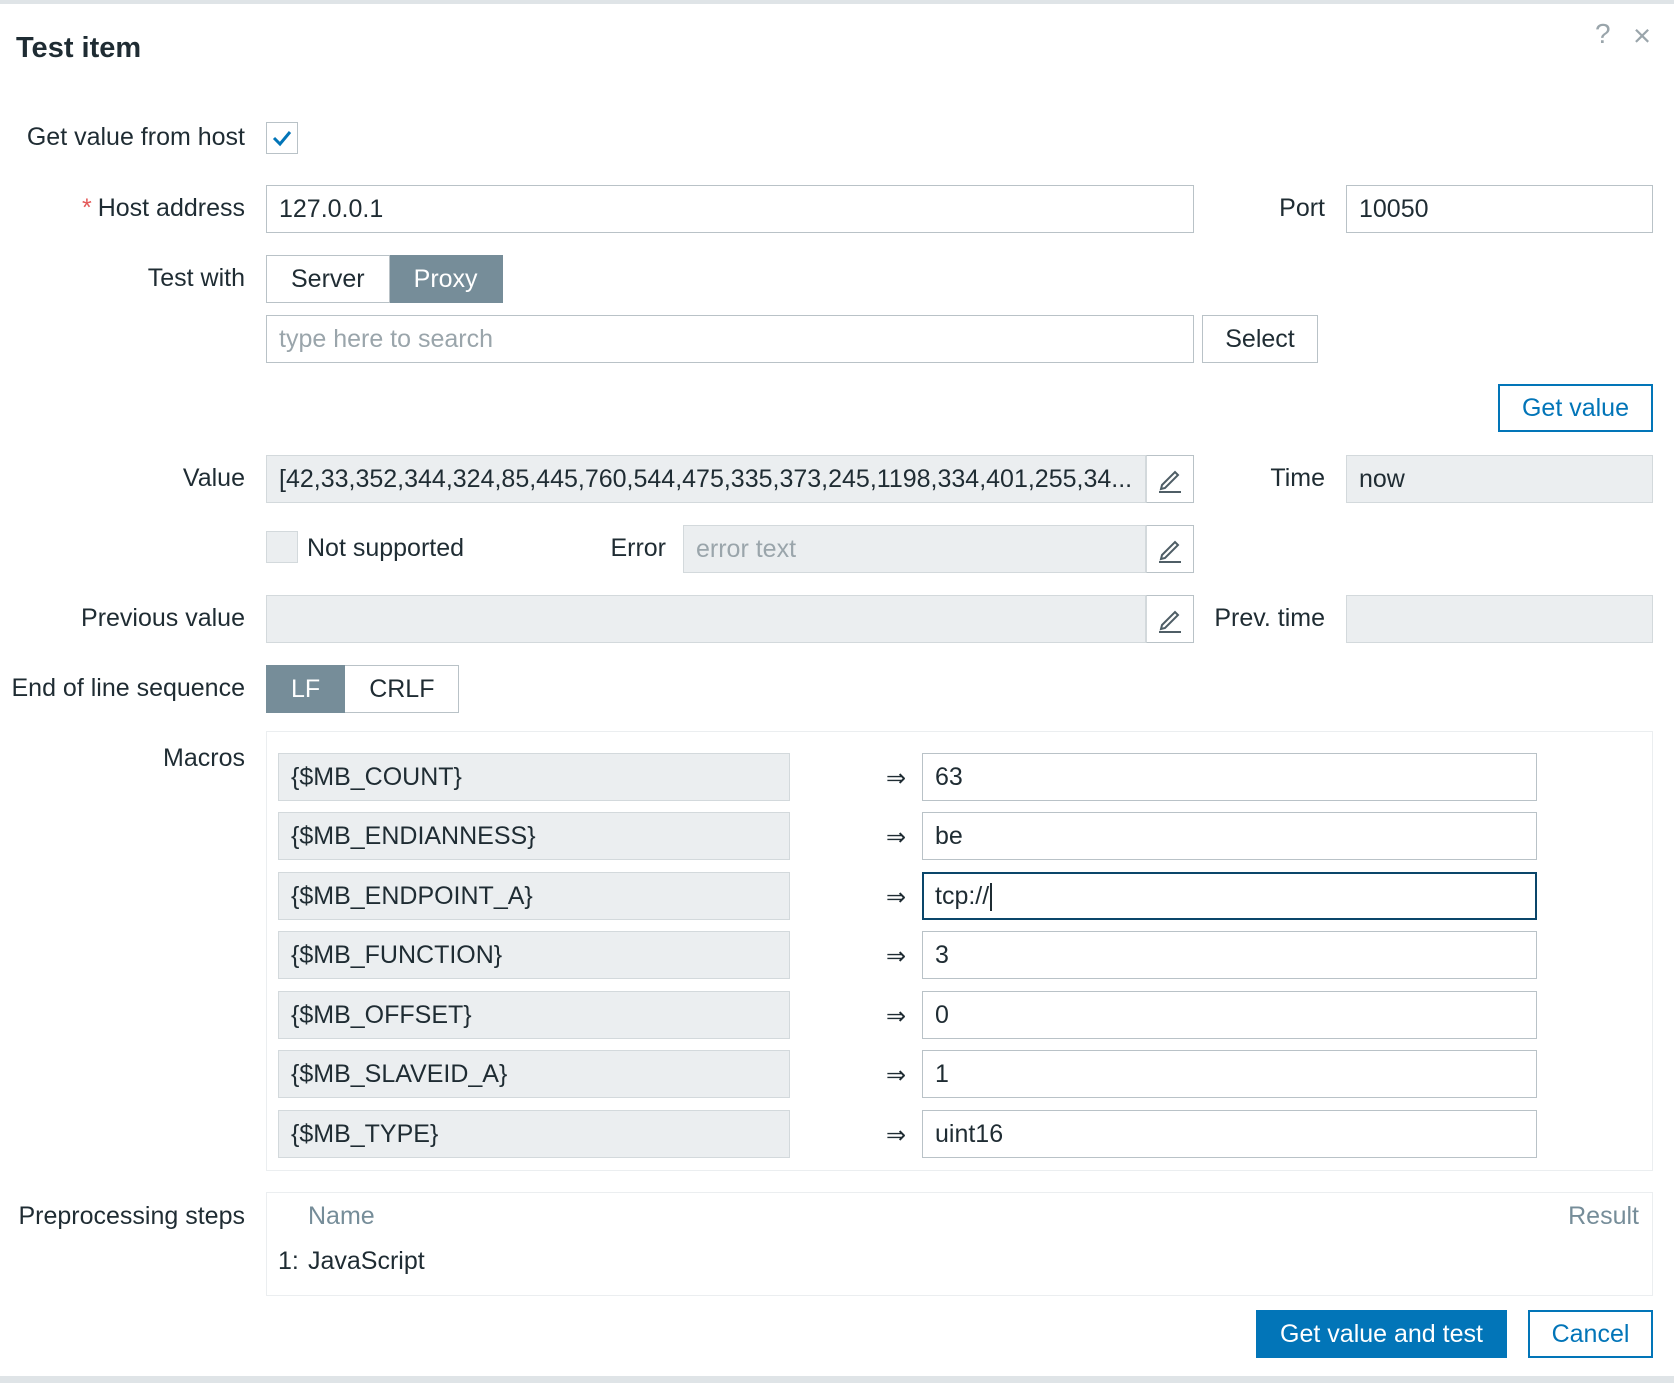 The image size is (1674, 1383). Describe the element at coordinates (366, 1261) in the screenshot. I see `step-name: JavaScript` at that location.